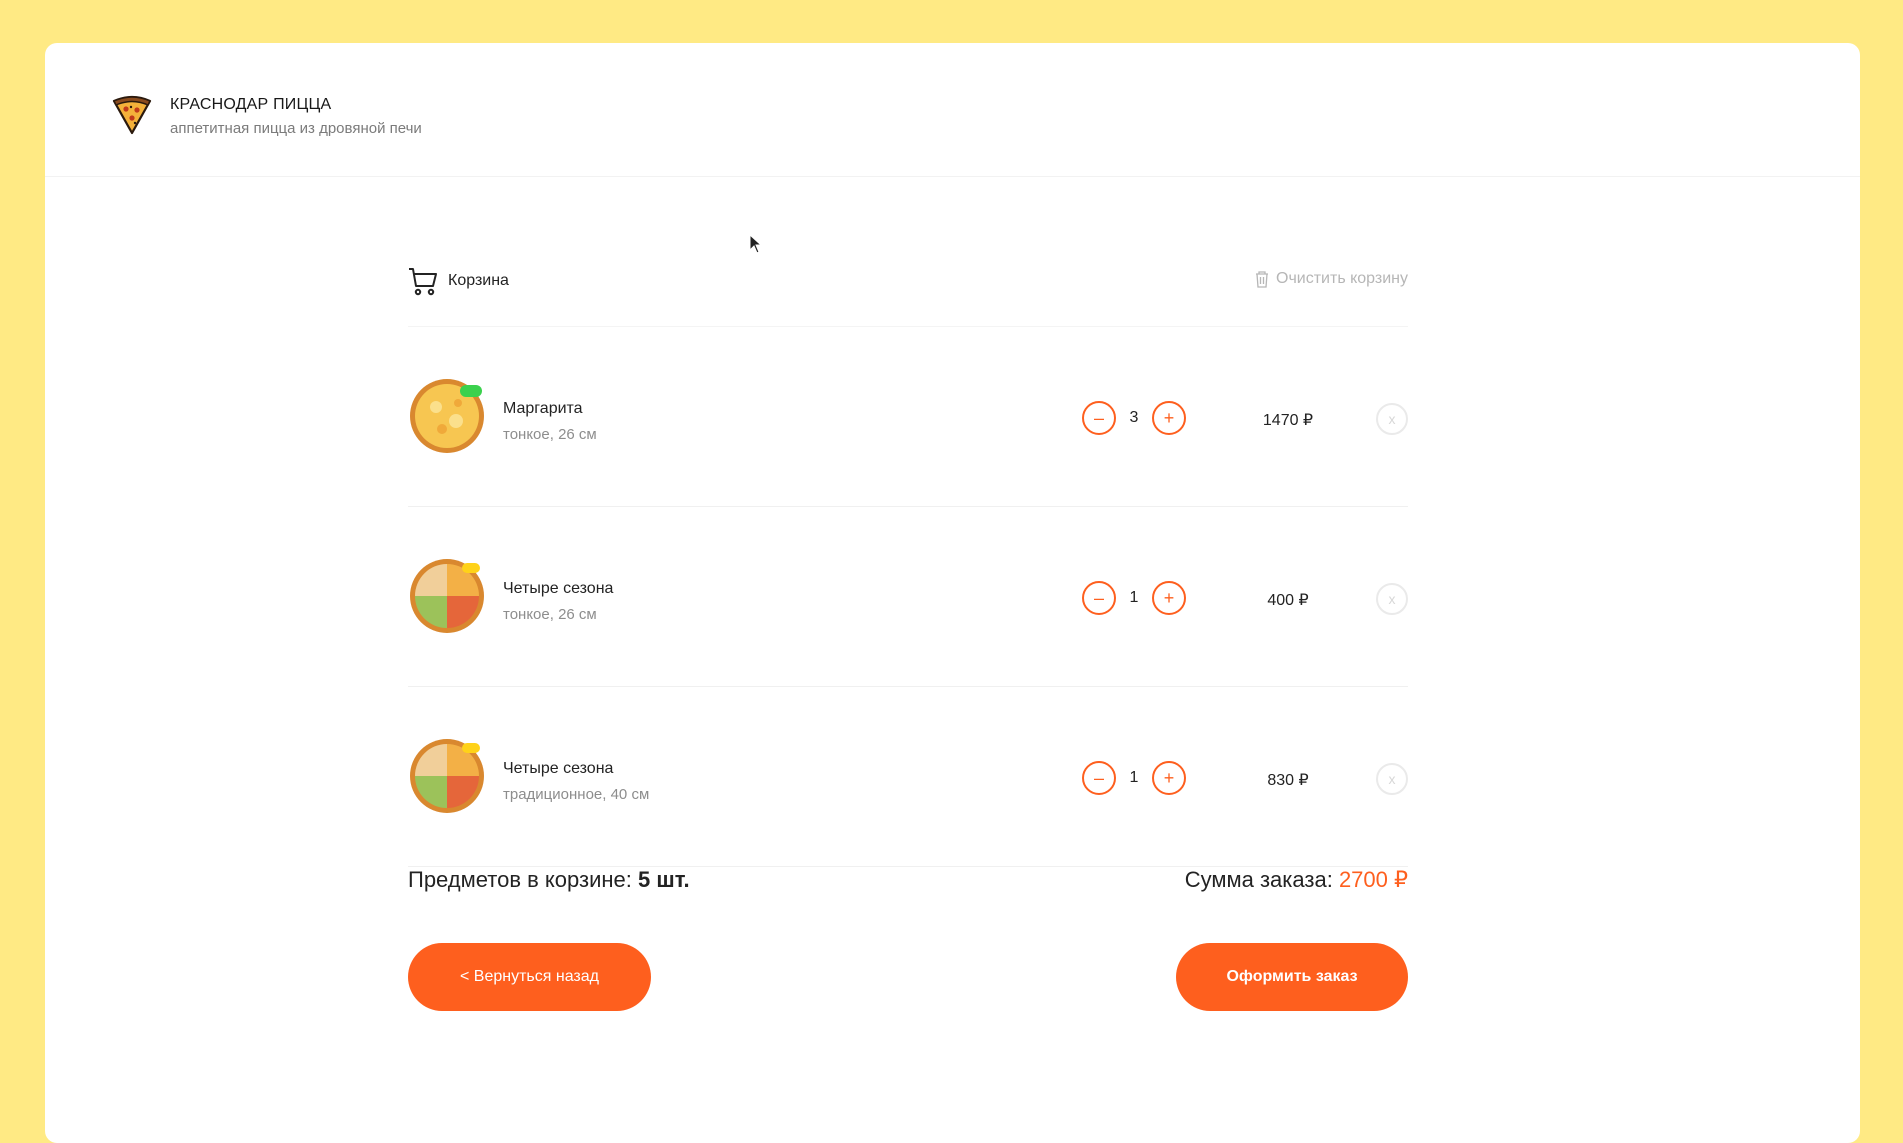 The image size is (1903, 1143). I want to click on checkout-button: Оформить заказ, so click(1292, 977).